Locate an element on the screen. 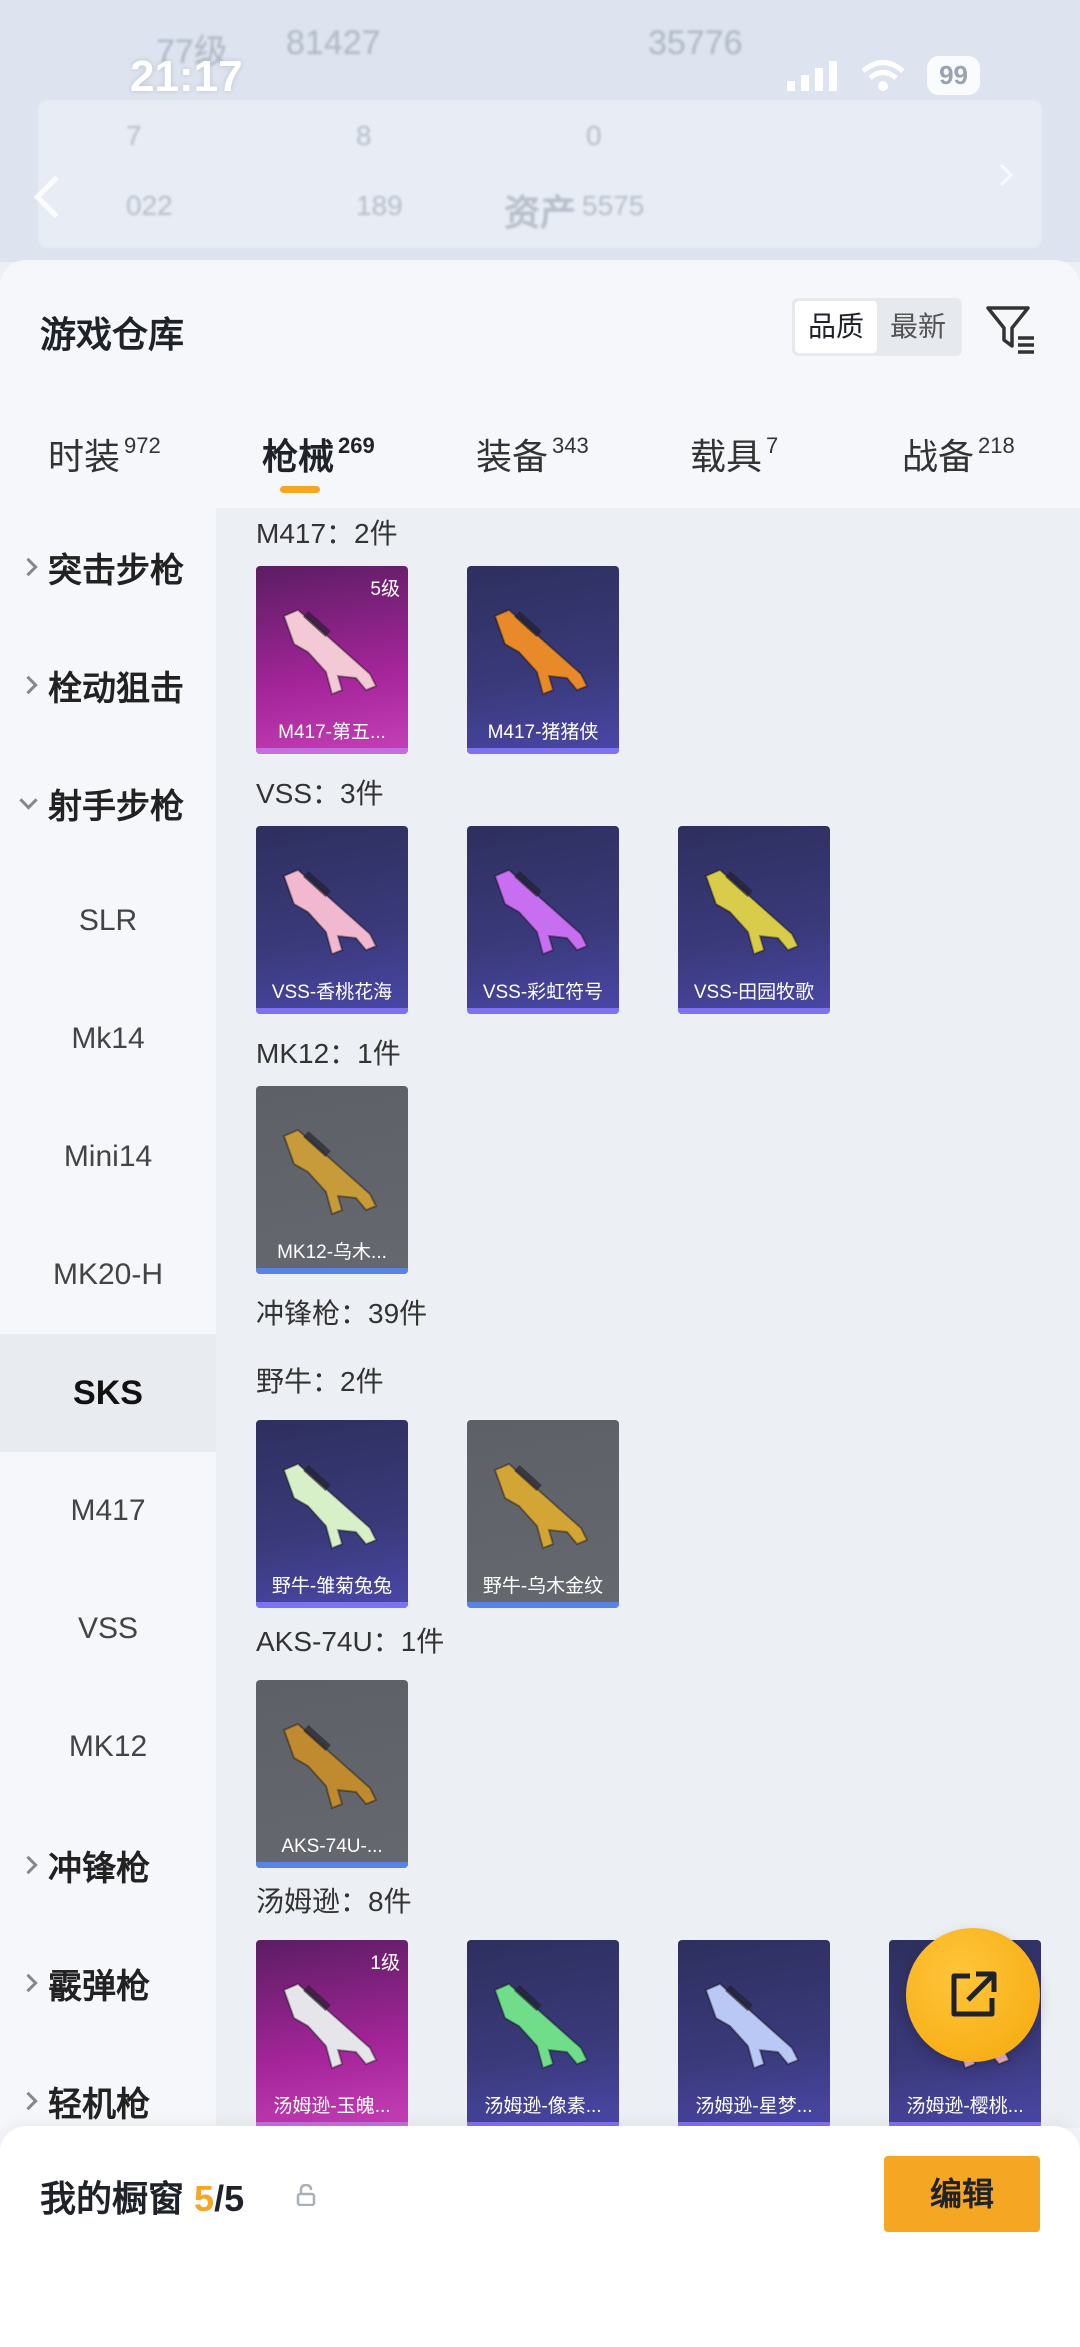 The height and width of the screenshot is (2347, 1080). sidebar-item-mini14: Mini14 is located at coordinates (108, 1157).